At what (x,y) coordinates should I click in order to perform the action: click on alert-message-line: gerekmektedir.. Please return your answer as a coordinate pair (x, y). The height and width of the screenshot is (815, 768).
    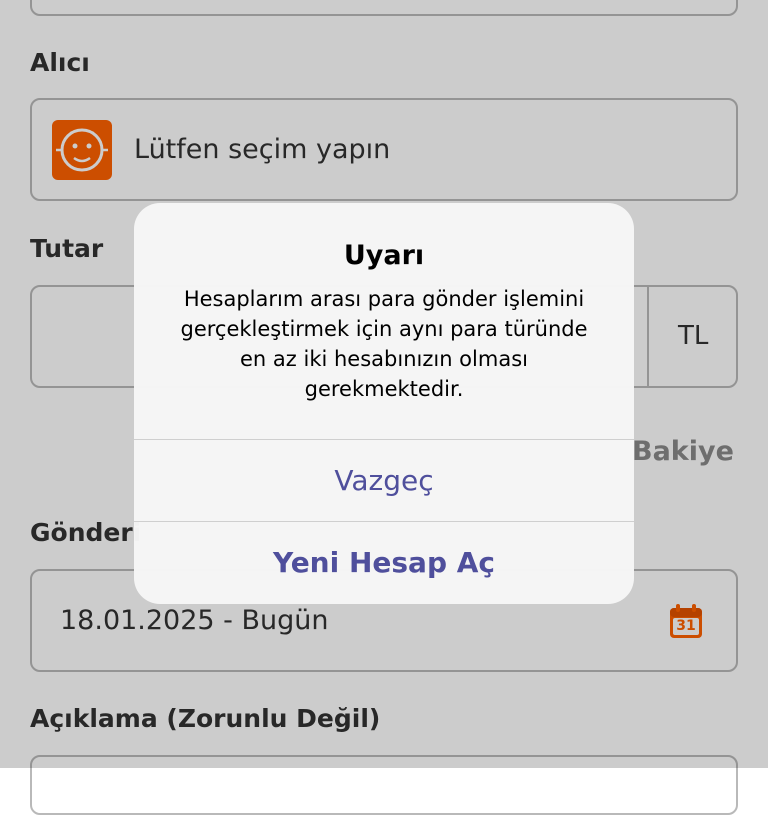
    Looking at the image, I should click on (384, 389).